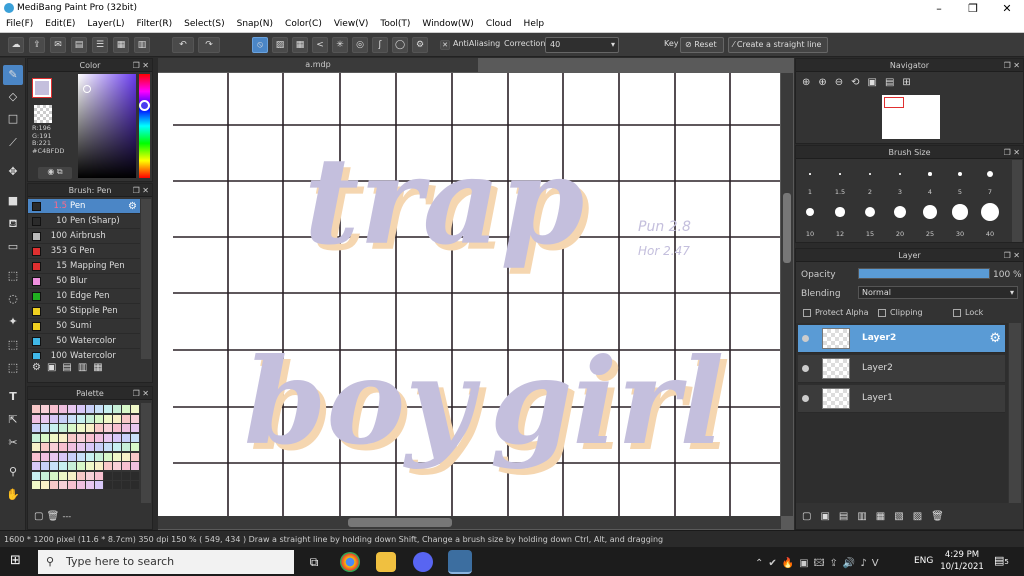 The width and height of the screenshot is (1024, 576). Describe the element at coordinates (460, 562) in the screenshot. I see `medibang-taskbar-icon` at that location.